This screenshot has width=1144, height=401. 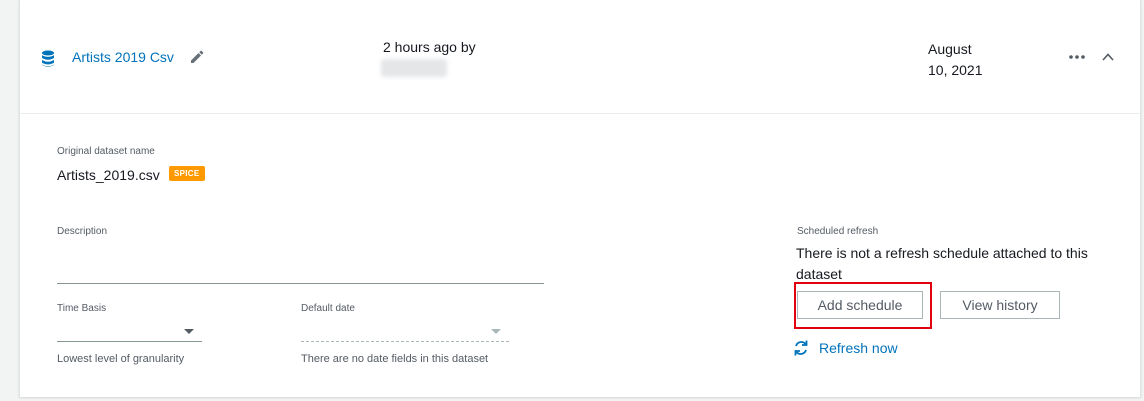 What do you see at coordinates (405, 331) in the screenshot?
I see `default-date-select` at bounding box center [405, 331].